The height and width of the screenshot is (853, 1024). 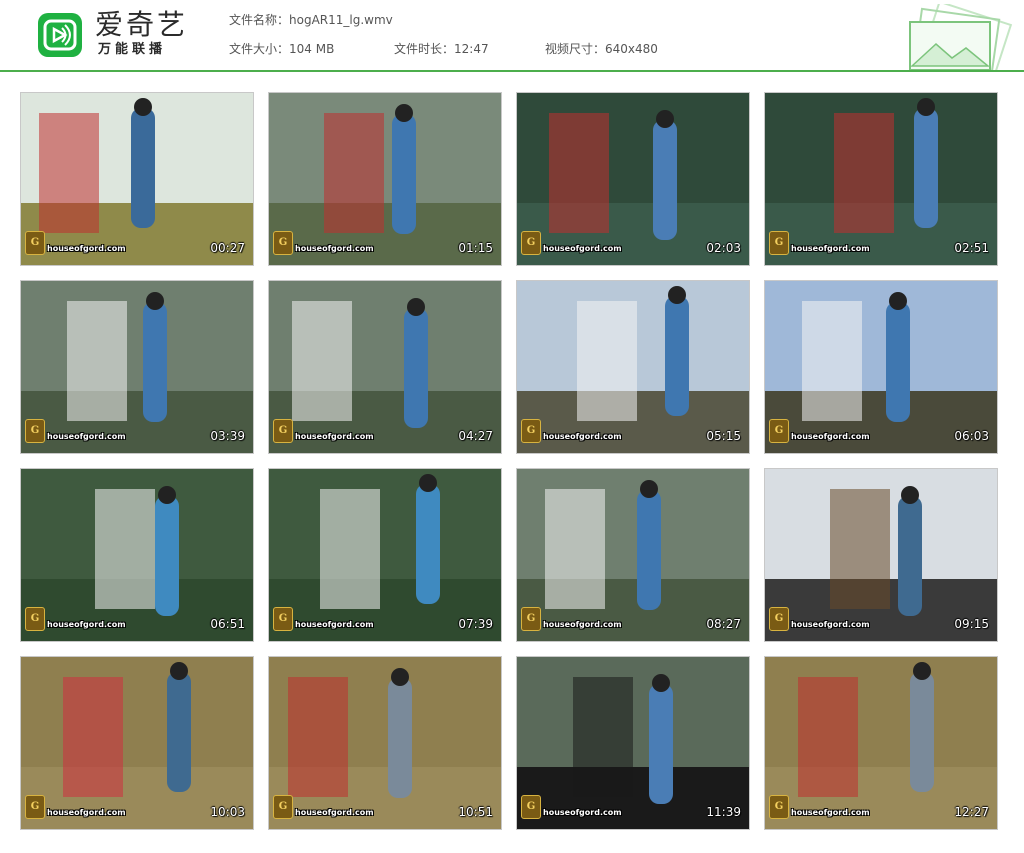 What do you see at coordinates (227, 624) in the screenshot?
I see `thumbnail-timestamp: 06:51` at bounding box center [227, 624].